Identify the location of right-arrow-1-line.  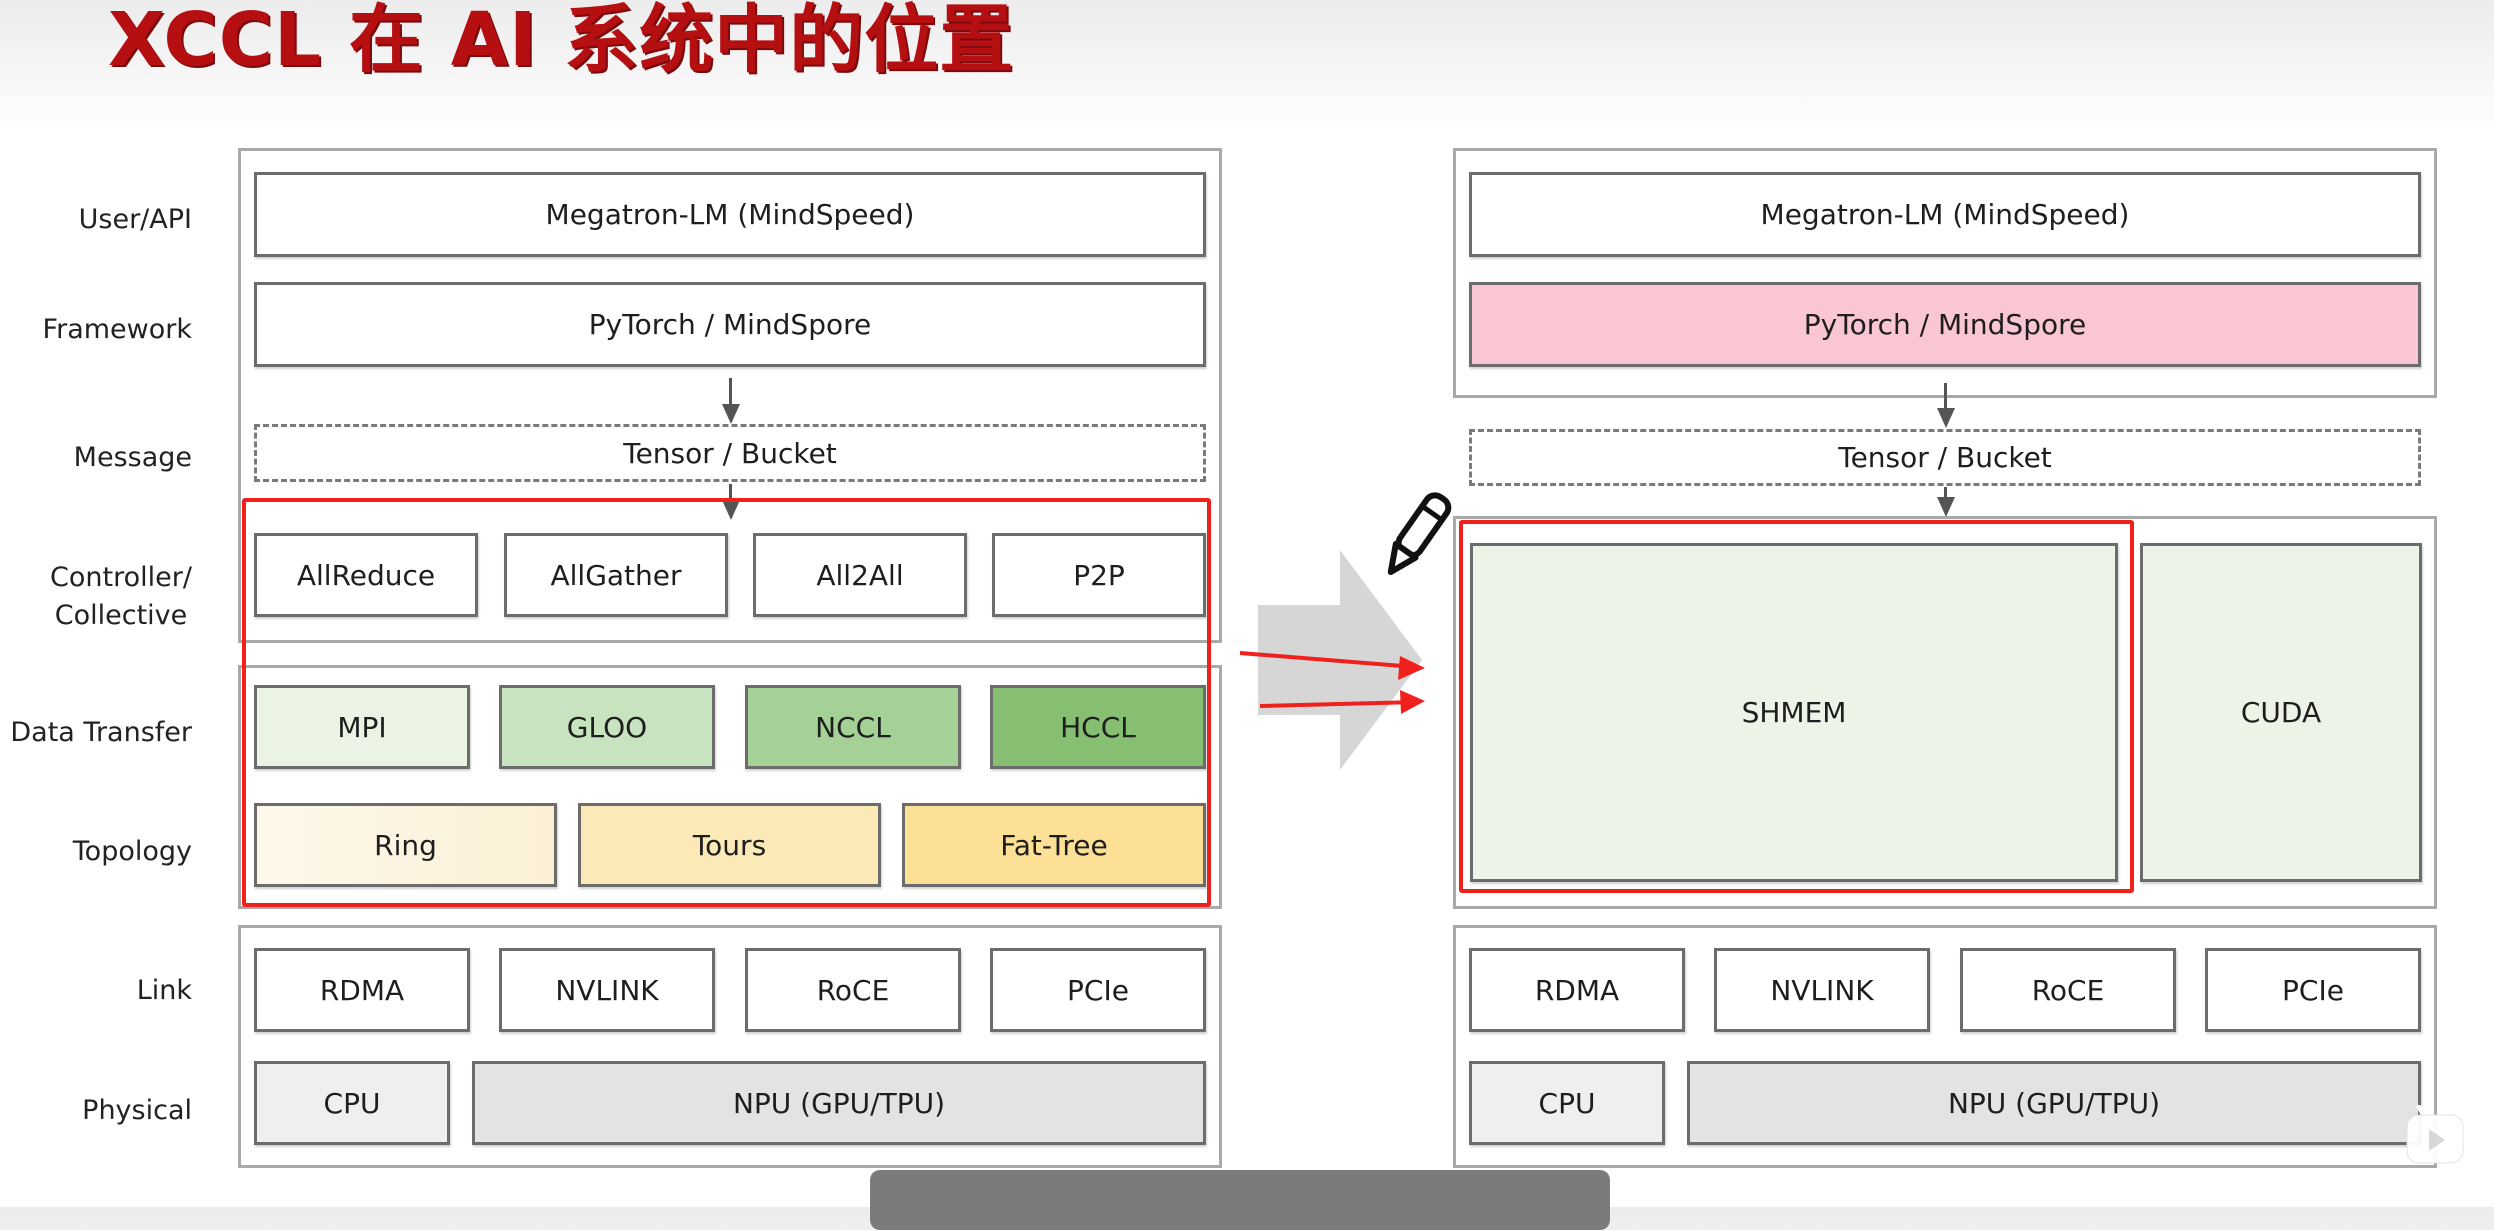
(1945, 397).